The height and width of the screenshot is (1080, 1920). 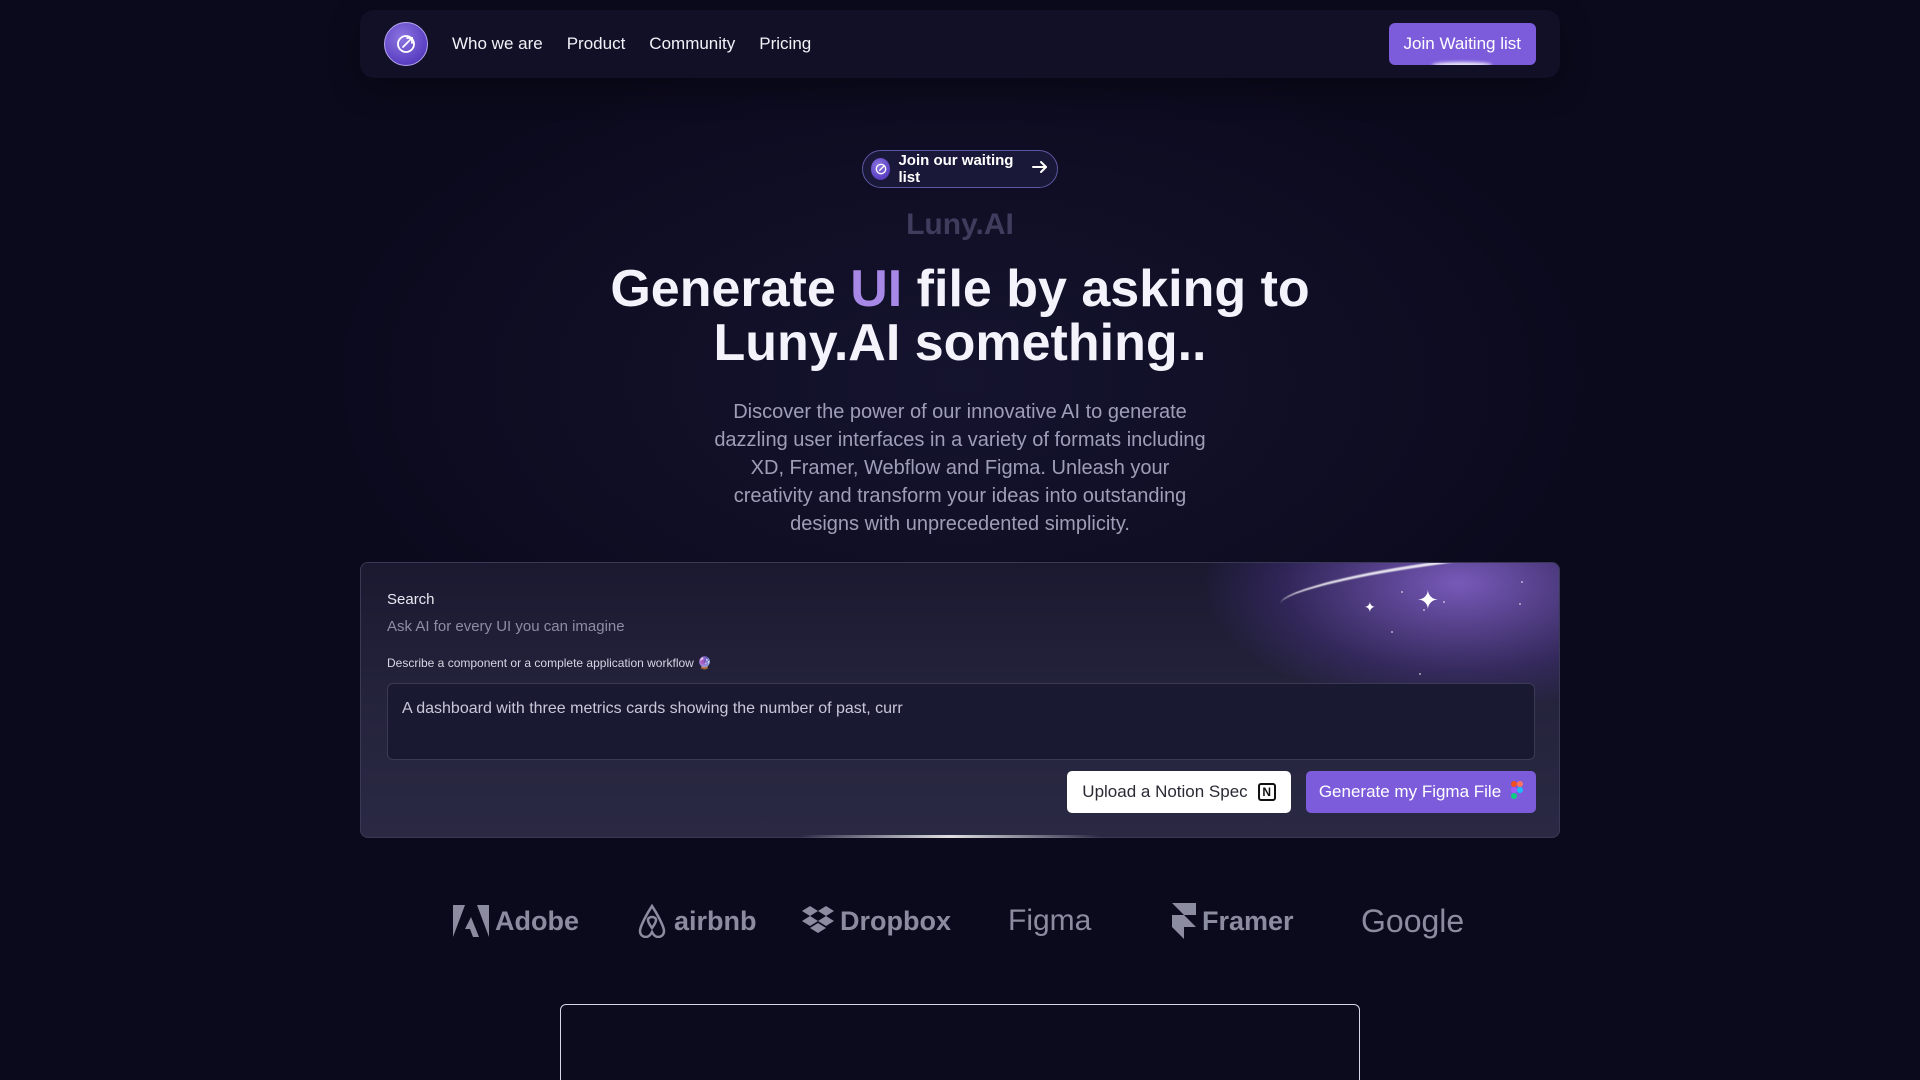 I want to click on adobe-icon, so click(x=471, y=921).